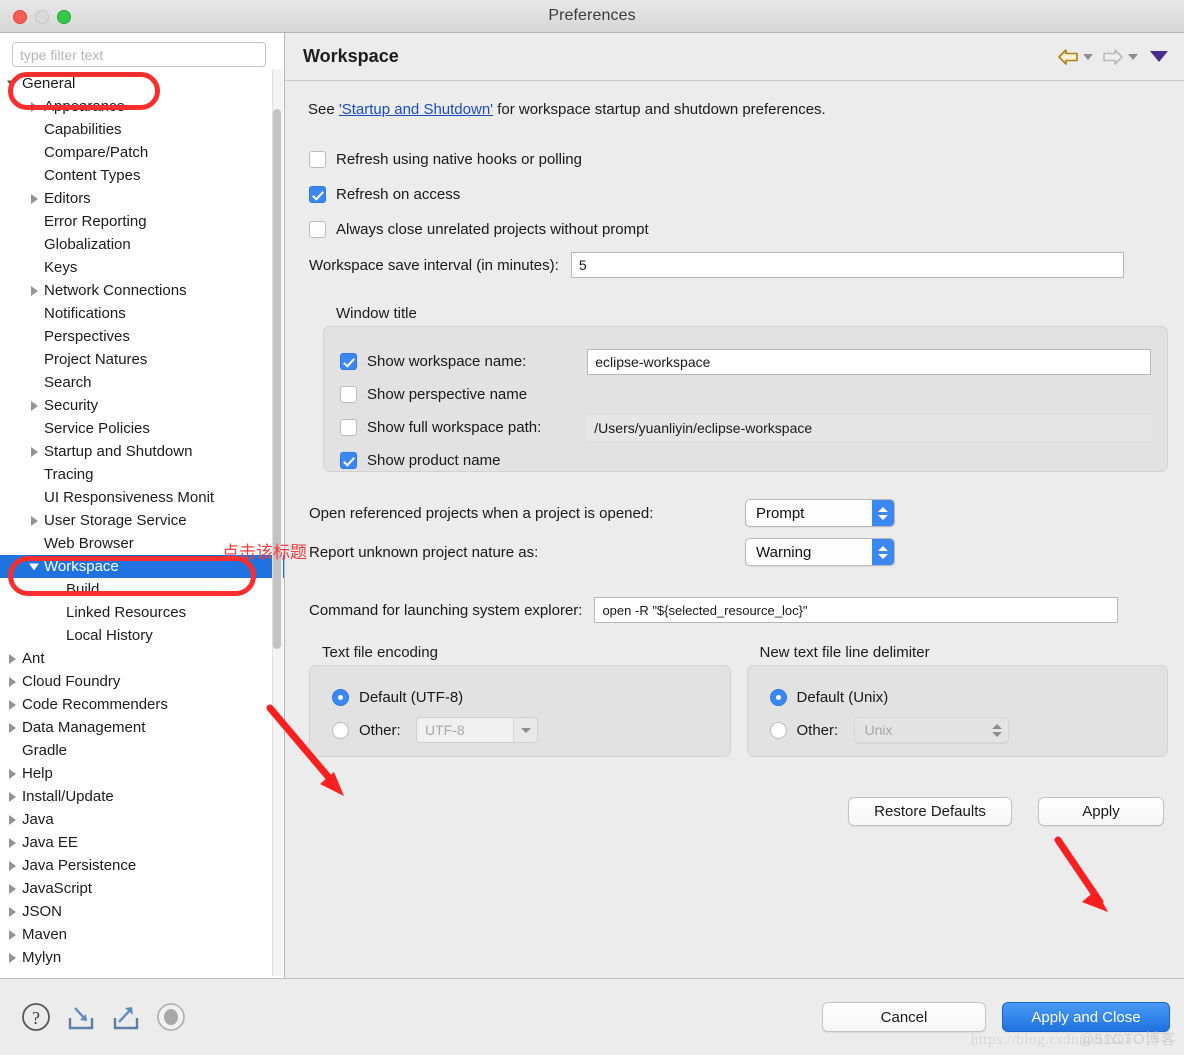  Describe the element at coordinates (883, 552) in the screenshot. I see `report-nature-stepper-icon` at that location.